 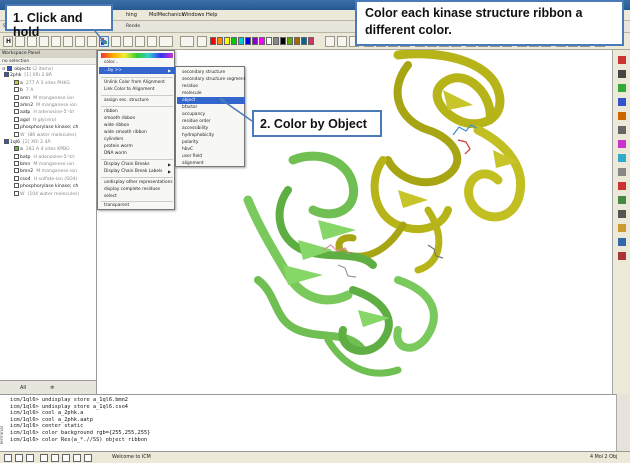 I want to click on callout-arrows, so click(x=173, y=76).